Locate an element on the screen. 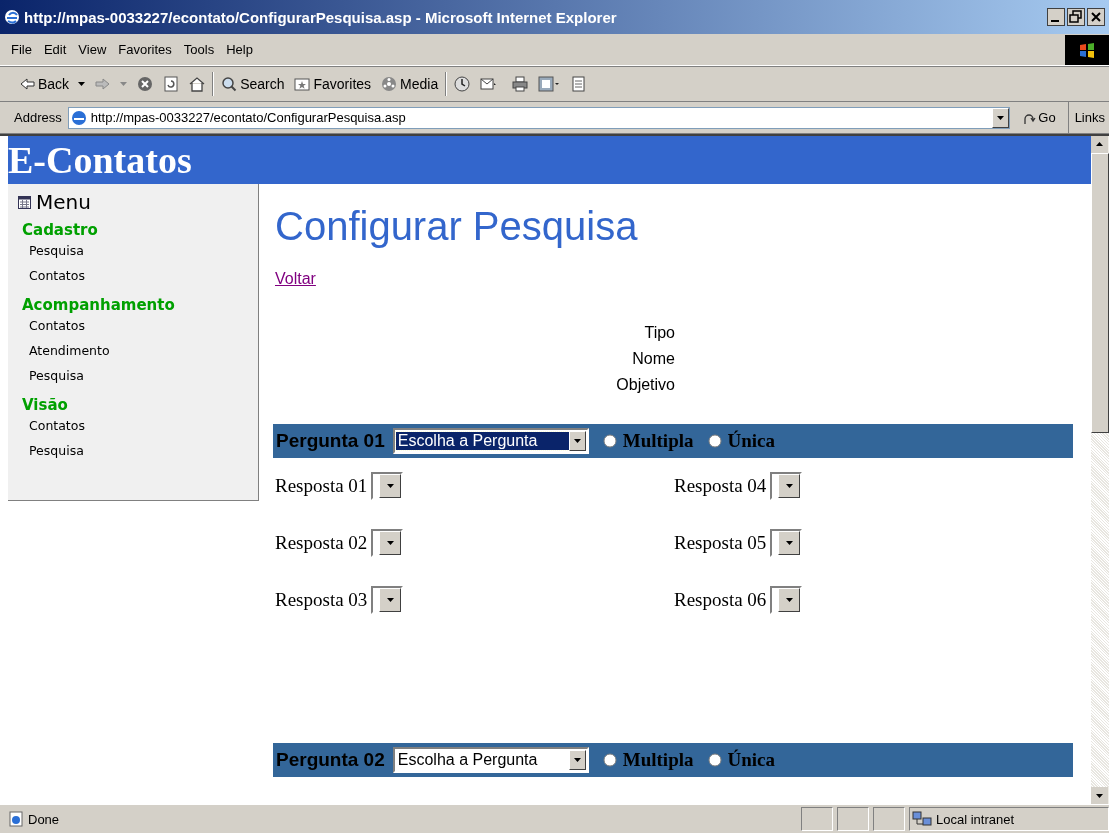 The height and width of the screenshot is (833, 1109). minimize-icon is located at coordinates (1056, 17).